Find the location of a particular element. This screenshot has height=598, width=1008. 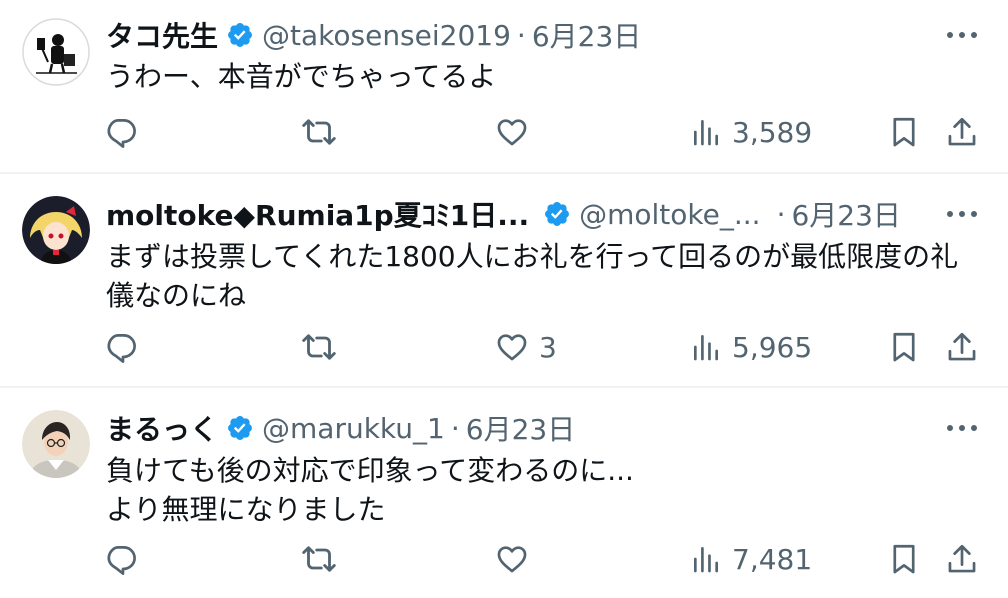

like-button: 3 is located at coordinates (526, 347).